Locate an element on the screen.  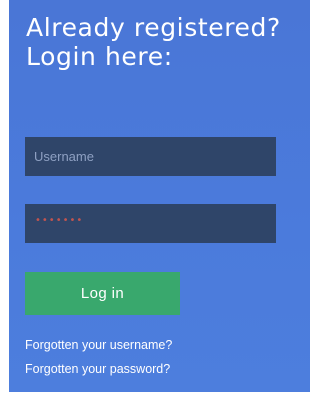
password-input is located at coordinates (150, 223).